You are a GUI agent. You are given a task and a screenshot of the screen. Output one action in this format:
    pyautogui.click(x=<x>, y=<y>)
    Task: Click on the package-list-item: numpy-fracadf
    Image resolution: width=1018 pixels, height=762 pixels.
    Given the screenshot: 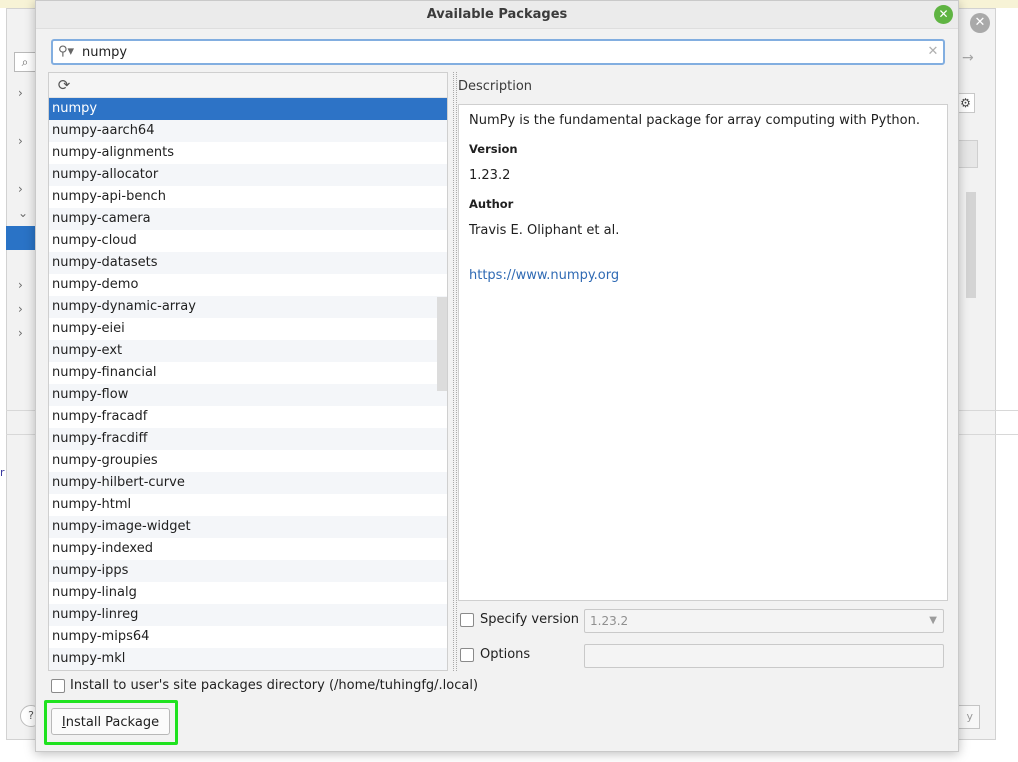 What is the action you would take?
    pyautogui.click(x=248, y=417)
    